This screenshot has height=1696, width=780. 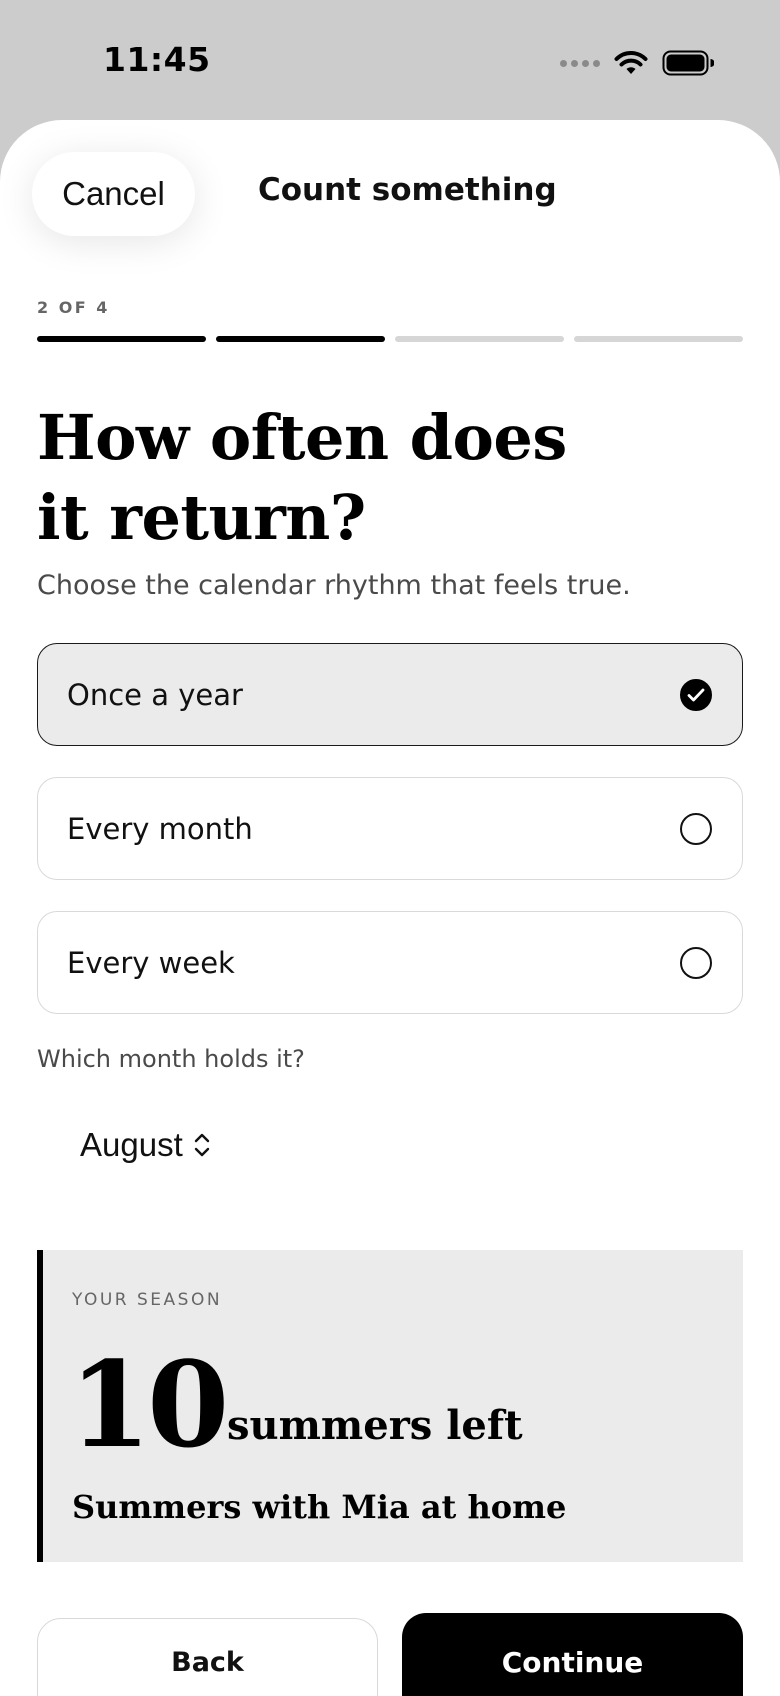 I want to click on continue-button: Continue, so click(x=572, y=1654).